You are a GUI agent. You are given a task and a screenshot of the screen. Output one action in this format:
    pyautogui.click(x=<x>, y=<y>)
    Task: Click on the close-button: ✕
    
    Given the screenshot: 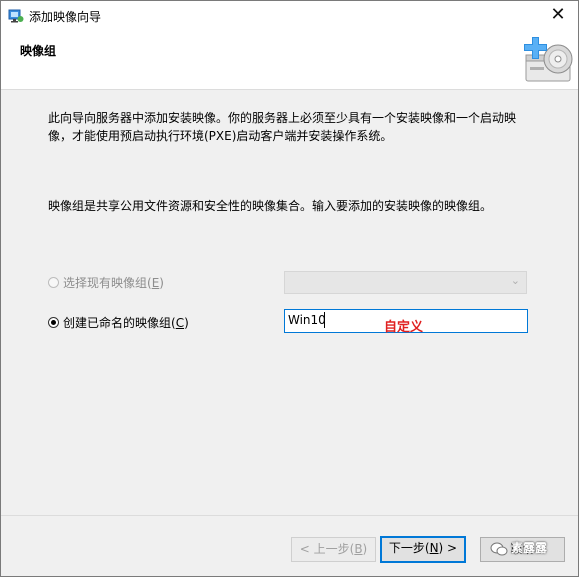 What is the action you would take?
    pyautogui.click(x=558, y=16)
    